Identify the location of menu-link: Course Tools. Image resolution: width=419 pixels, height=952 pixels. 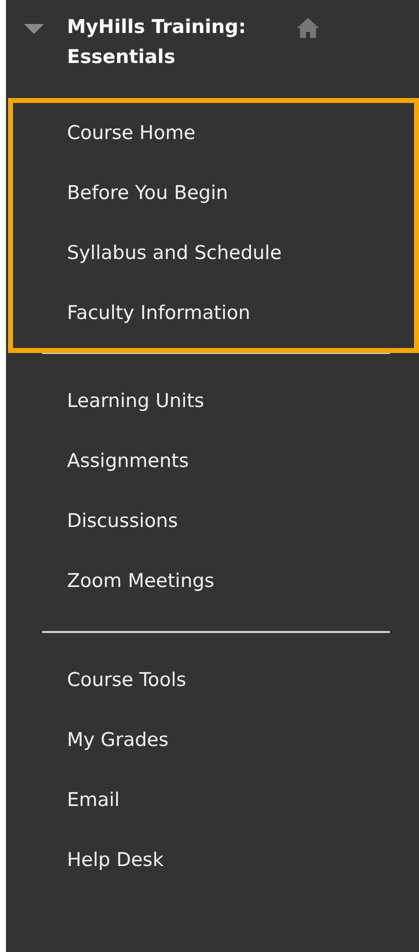
(99, 680).